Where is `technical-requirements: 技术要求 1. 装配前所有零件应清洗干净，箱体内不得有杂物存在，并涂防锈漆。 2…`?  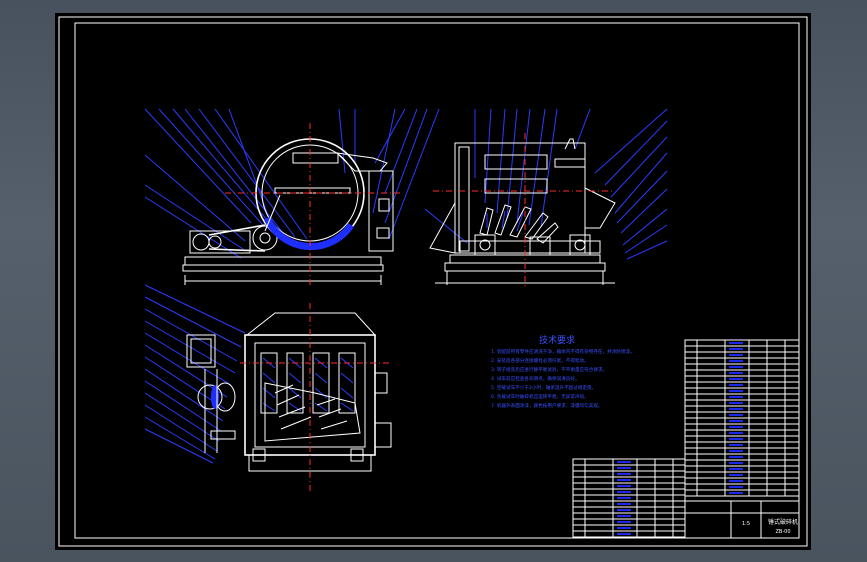
technical-requirements: 技术要求 1. 装配前所有零件应清洗干净，箱体内不得有杂物存在，并涂防锈漆。 2… is located at coordinates (563, 371).